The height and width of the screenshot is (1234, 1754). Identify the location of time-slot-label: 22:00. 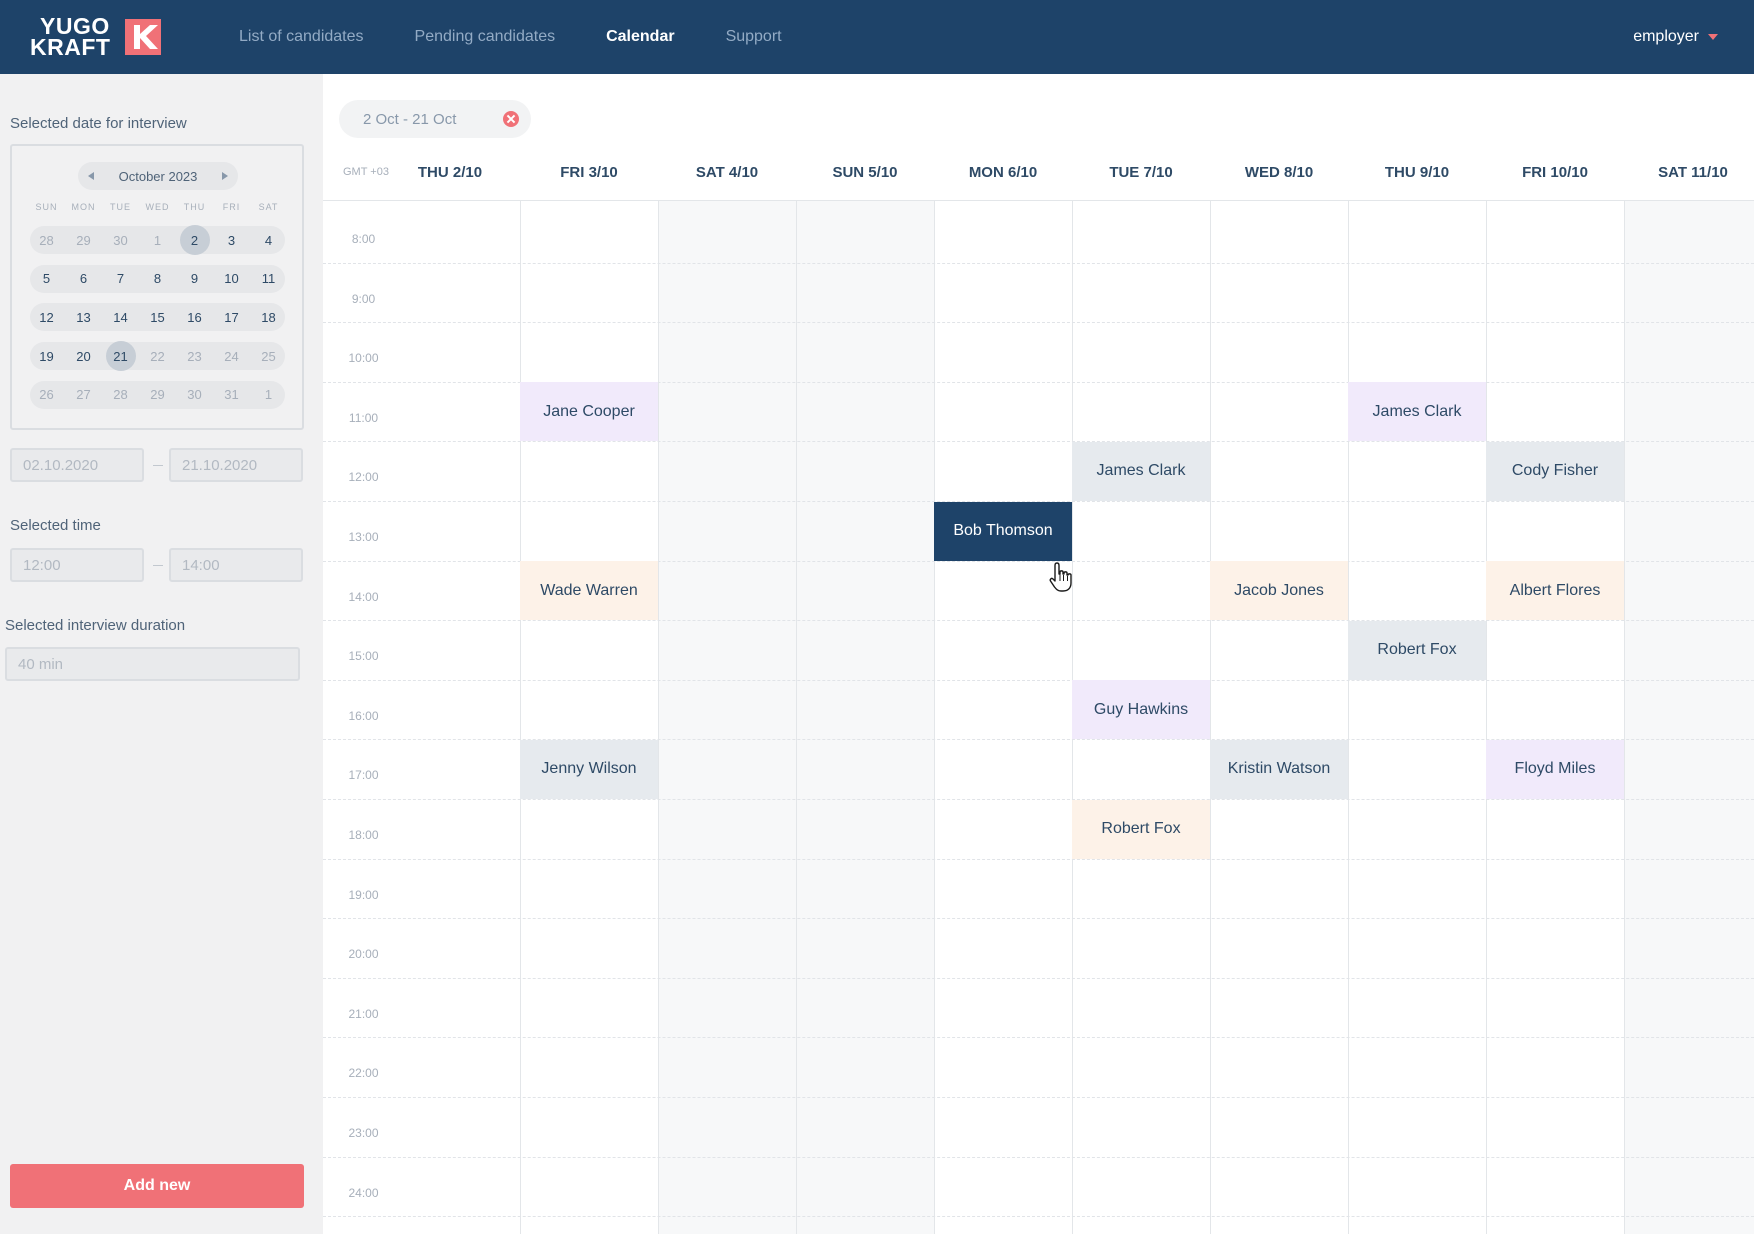
(363, 1073).